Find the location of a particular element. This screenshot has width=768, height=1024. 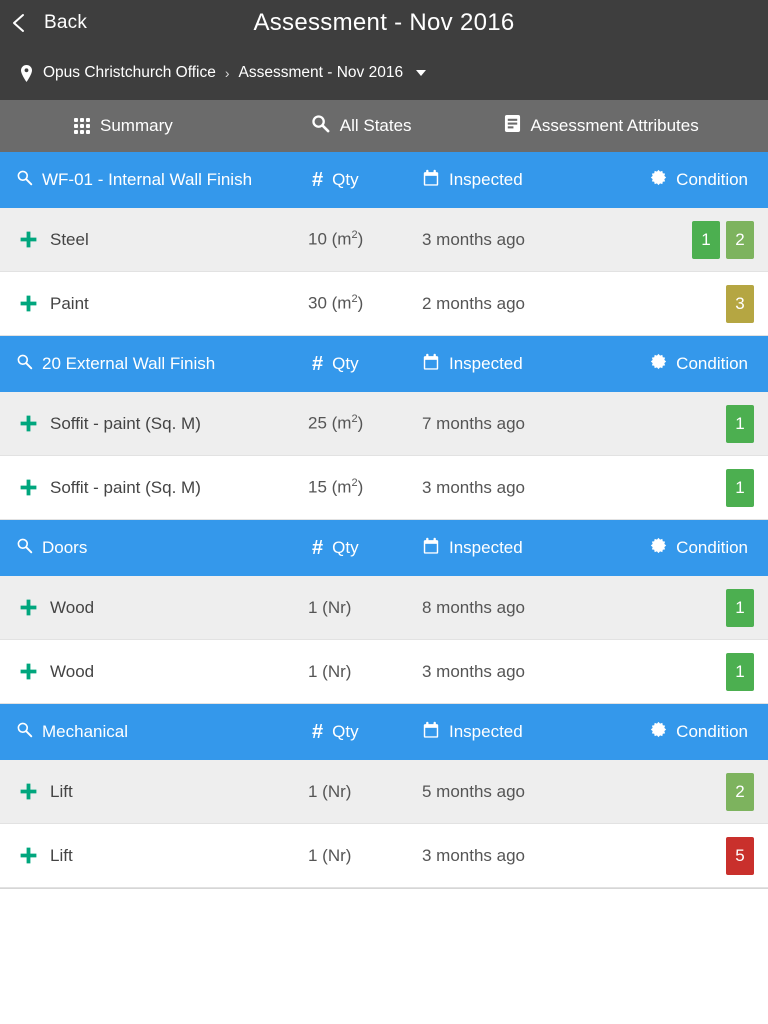

group-header: Mechanical # Qty Inspected Condition is located at coordinates (384, 732).